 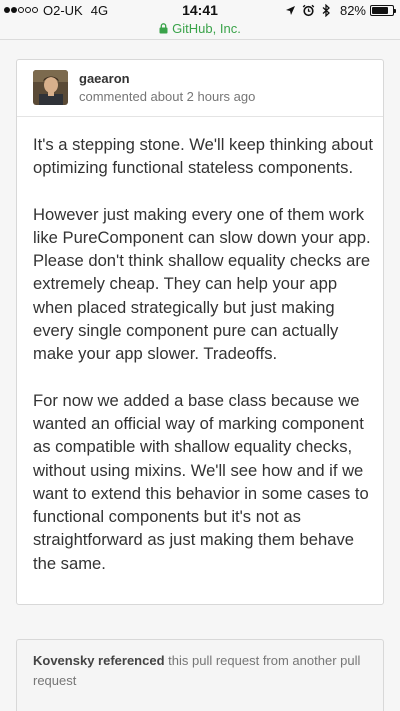 What do you see at coordinates (327, 10) in the screenshot?
I see `bluetooth-icon` at bounding box center [327, 10].